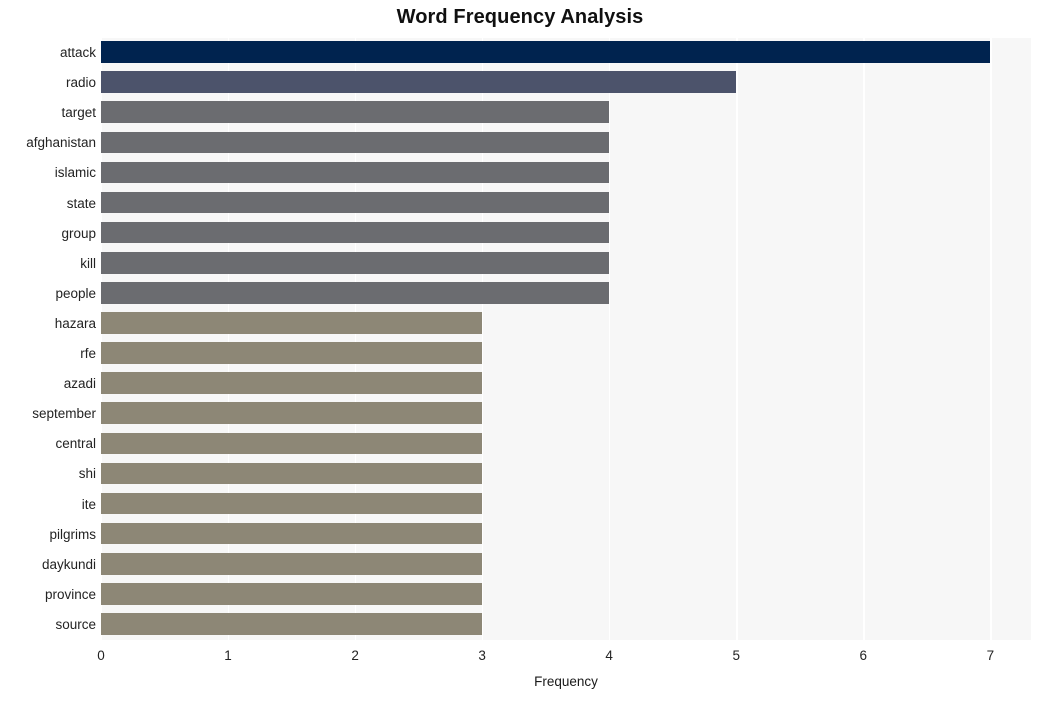  What do you see at coordinates (101, 655) in the screenshot?
I see `x-axis-tick-label: 0` at bounding box center [101, 655].